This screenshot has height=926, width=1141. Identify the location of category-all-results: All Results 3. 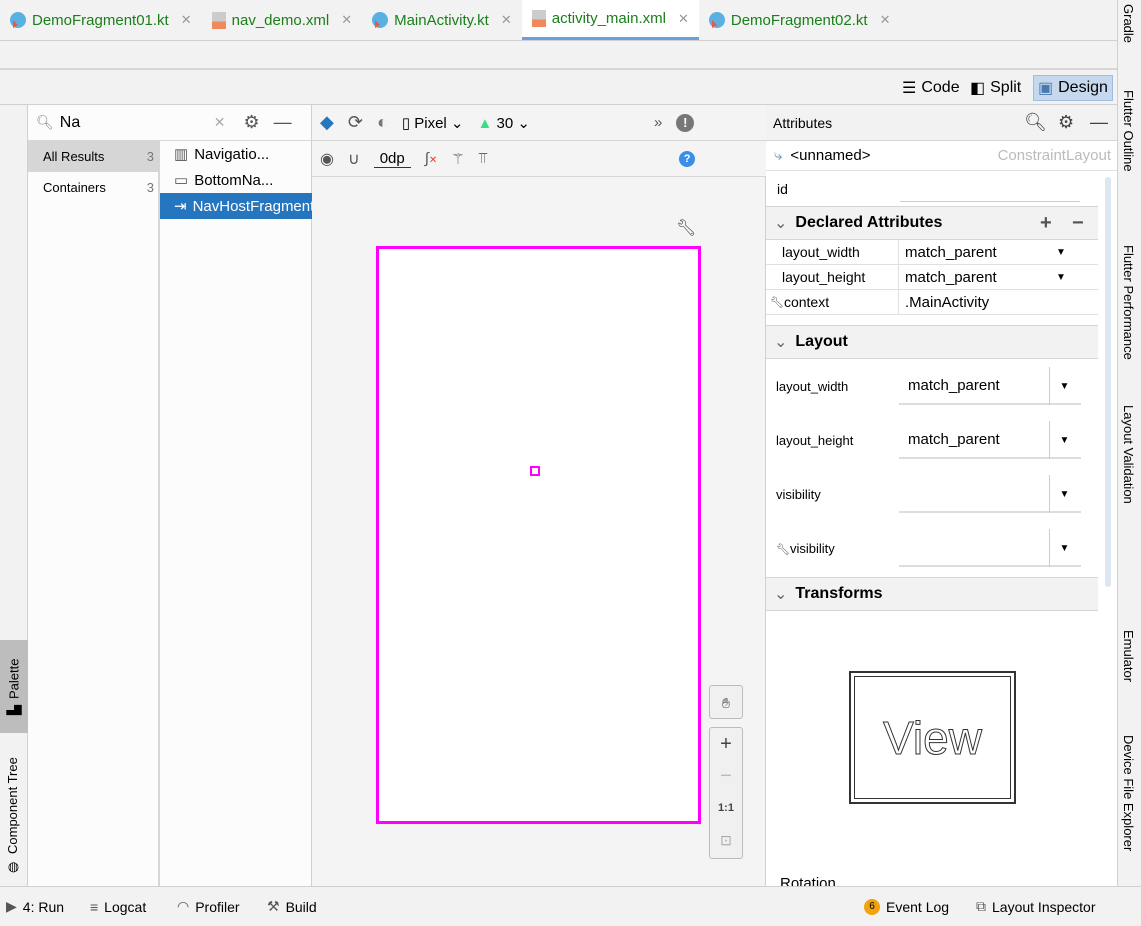
(93, 156).